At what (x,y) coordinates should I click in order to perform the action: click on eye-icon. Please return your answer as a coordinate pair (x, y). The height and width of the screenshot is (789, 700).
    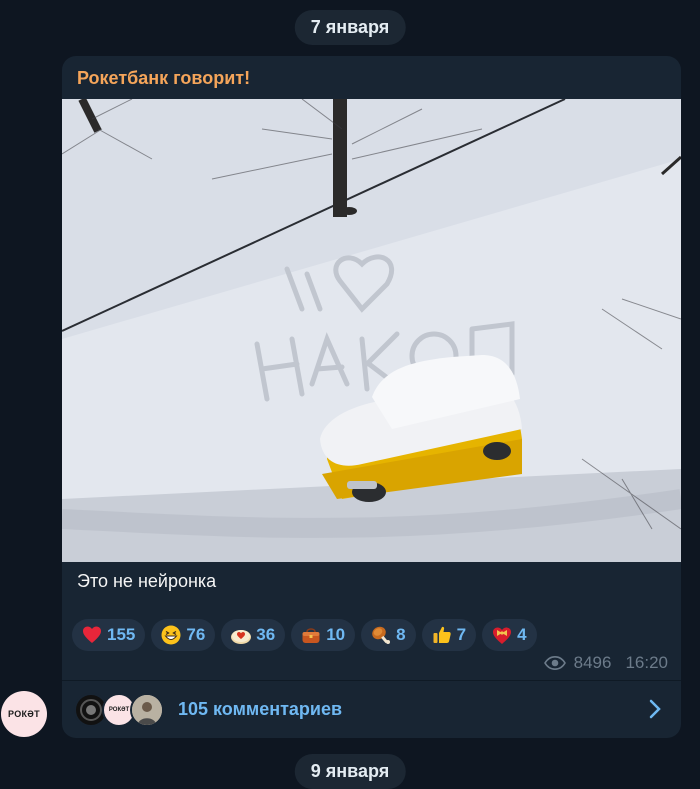
    Looking at the image, I should click on (554, 663).